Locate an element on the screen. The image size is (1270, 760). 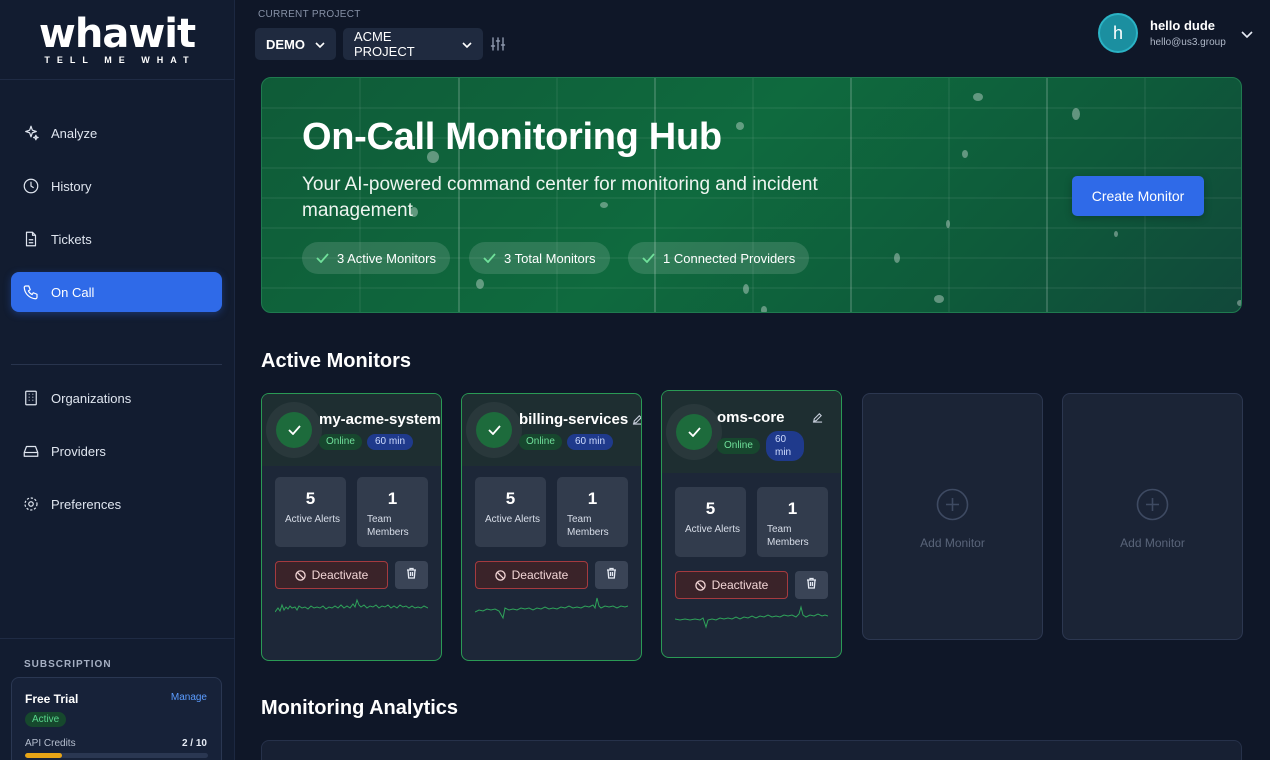
monitor-name: my-acme-system is located at coordinates (380, 419).